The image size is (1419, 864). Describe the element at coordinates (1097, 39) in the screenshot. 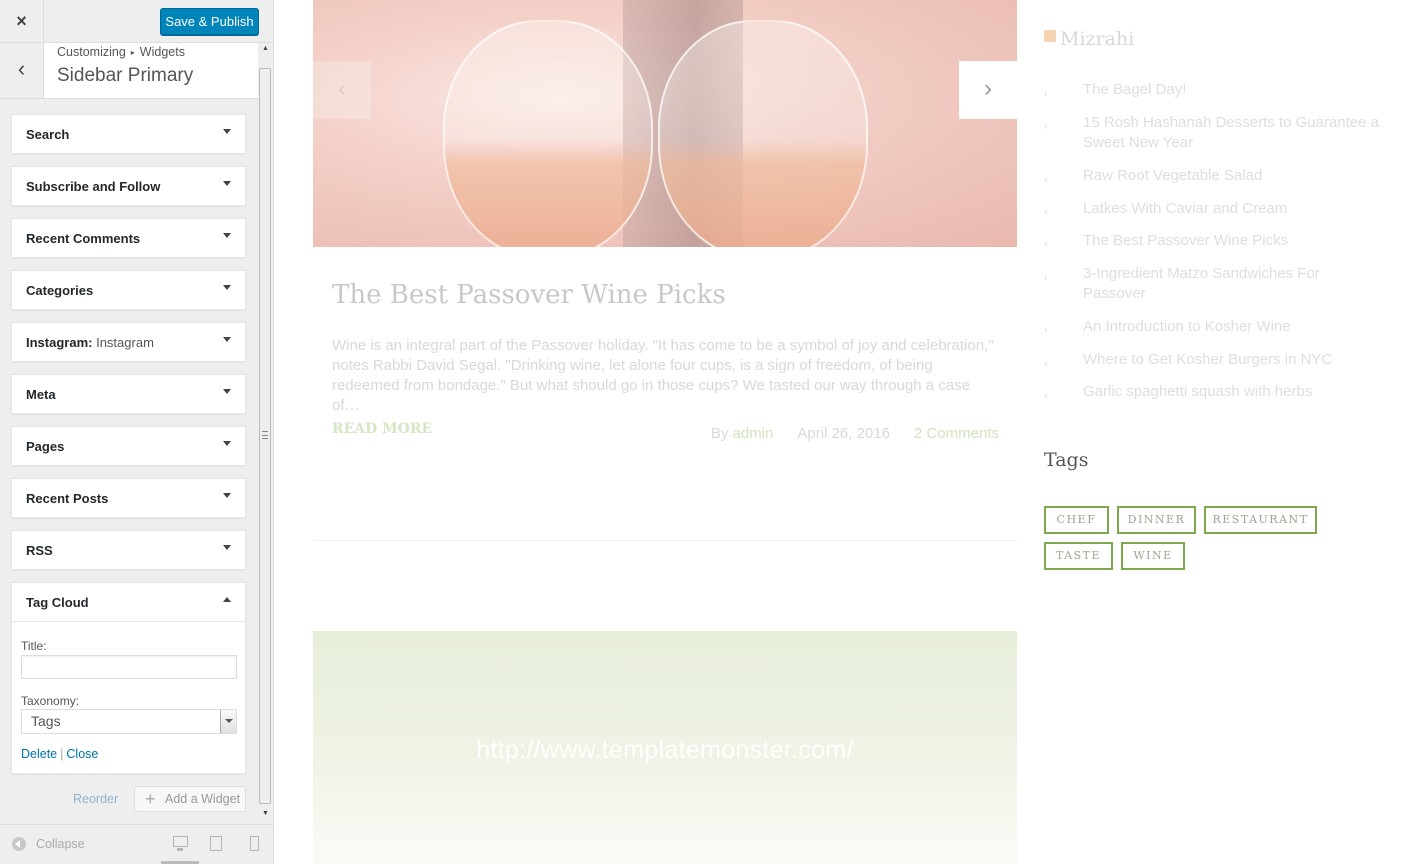

I see `rss-widget-title: Mizrahi` at that location.